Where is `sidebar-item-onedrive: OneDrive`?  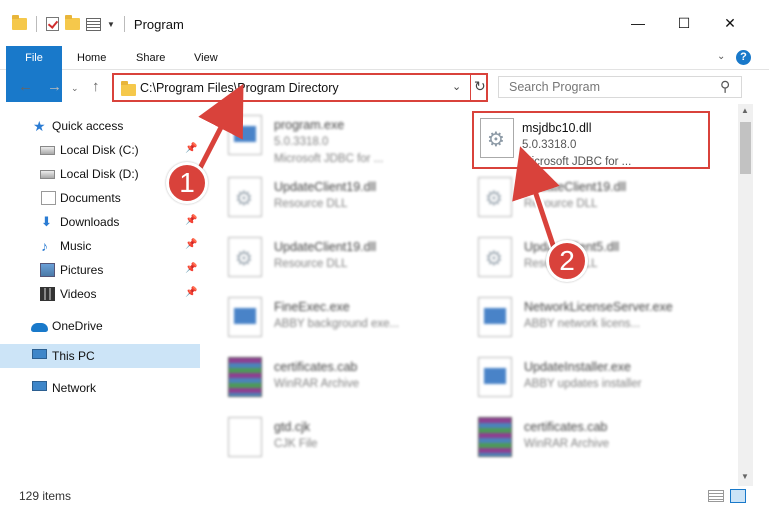
sidebar-item-onedrive: OneDrive is located at coordinates (100, 326).